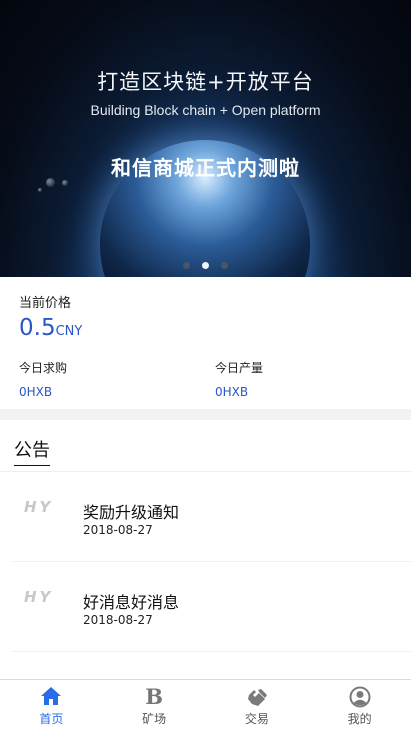  I want to click on tab-trade: 交易, so click(257, 706).